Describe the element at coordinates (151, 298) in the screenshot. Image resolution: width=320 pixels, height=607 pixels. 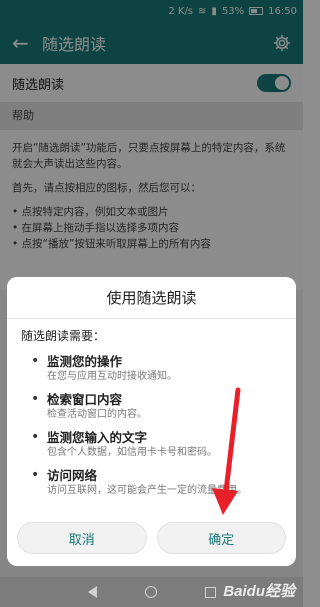
I see `dialog-title: 使用随选朗读` at that location.